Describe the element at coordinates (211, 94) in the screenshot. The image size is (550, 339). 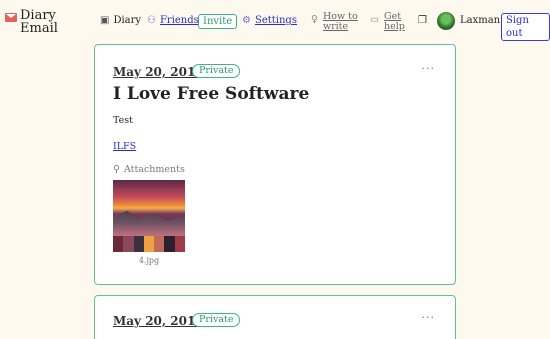
I see `entry-title: I Love Free Software` at that location.